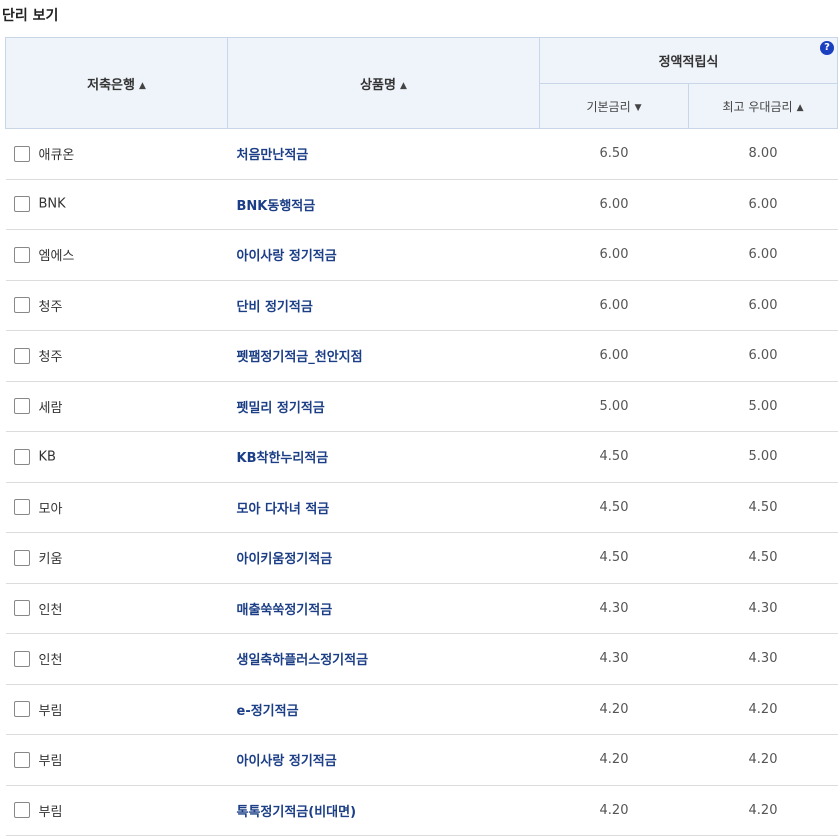 The width and height of the screenshot is (838, 836). I want to click on table-row: 키움 아이키움정기적금 4.50 4.50, so click(421, 558).